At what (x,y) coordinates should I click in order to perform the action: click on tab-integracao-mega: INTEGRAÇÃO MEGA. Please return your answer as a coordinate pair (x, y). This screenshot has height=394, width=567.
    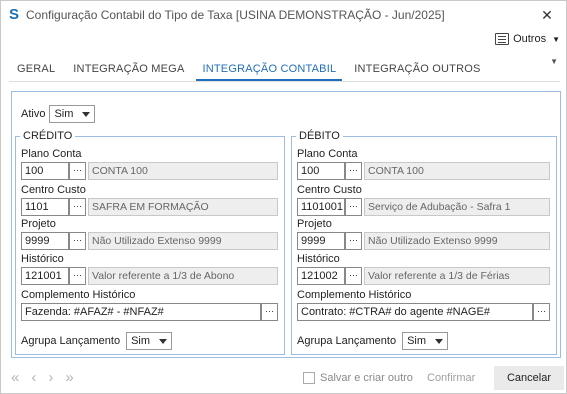
    Looking at the image, I should click on (128, 70).